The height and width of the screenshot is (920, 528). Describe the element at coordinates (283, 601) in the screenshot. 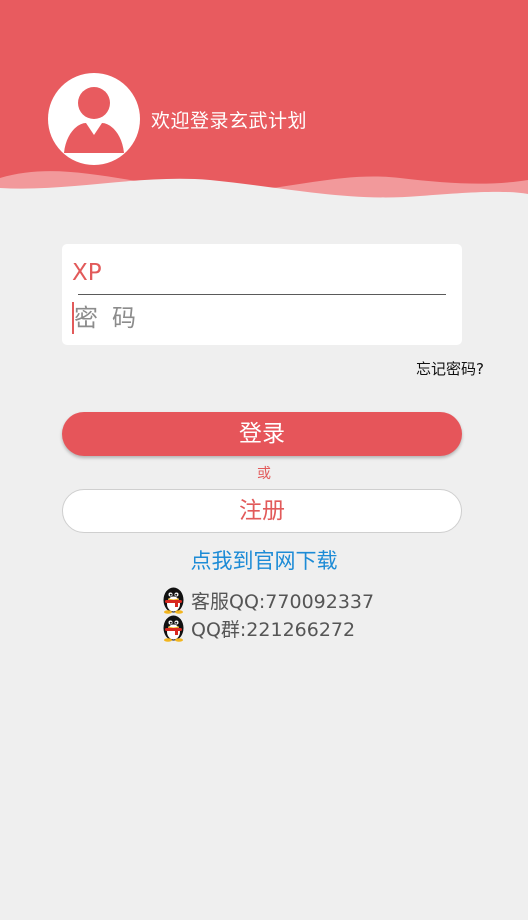

I see `support-qq-text: 客服QQ:770092337` at that location.